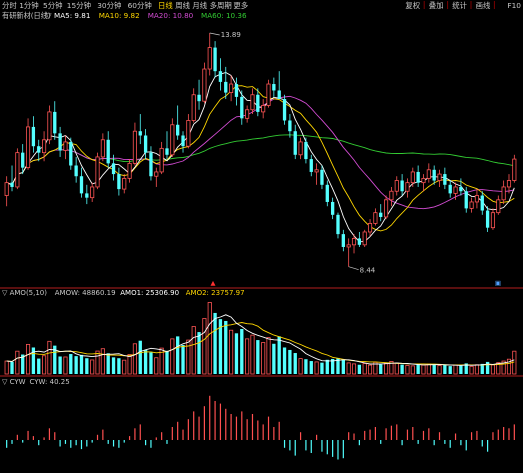  Describe the element at coordinates (199, 5) in the screenshot. I see `tab-8: 月线` at that location.